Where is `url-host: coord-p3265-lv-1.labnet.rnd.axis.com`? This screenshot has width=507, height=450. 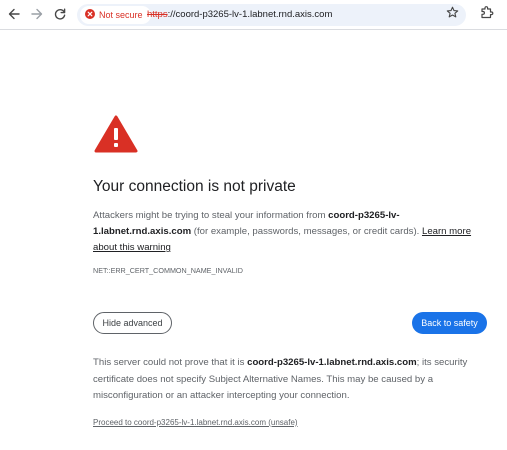
url-host: coord-p3265-lv-1.labnet.rnd.axis.com is located at coordinates (254, 14).